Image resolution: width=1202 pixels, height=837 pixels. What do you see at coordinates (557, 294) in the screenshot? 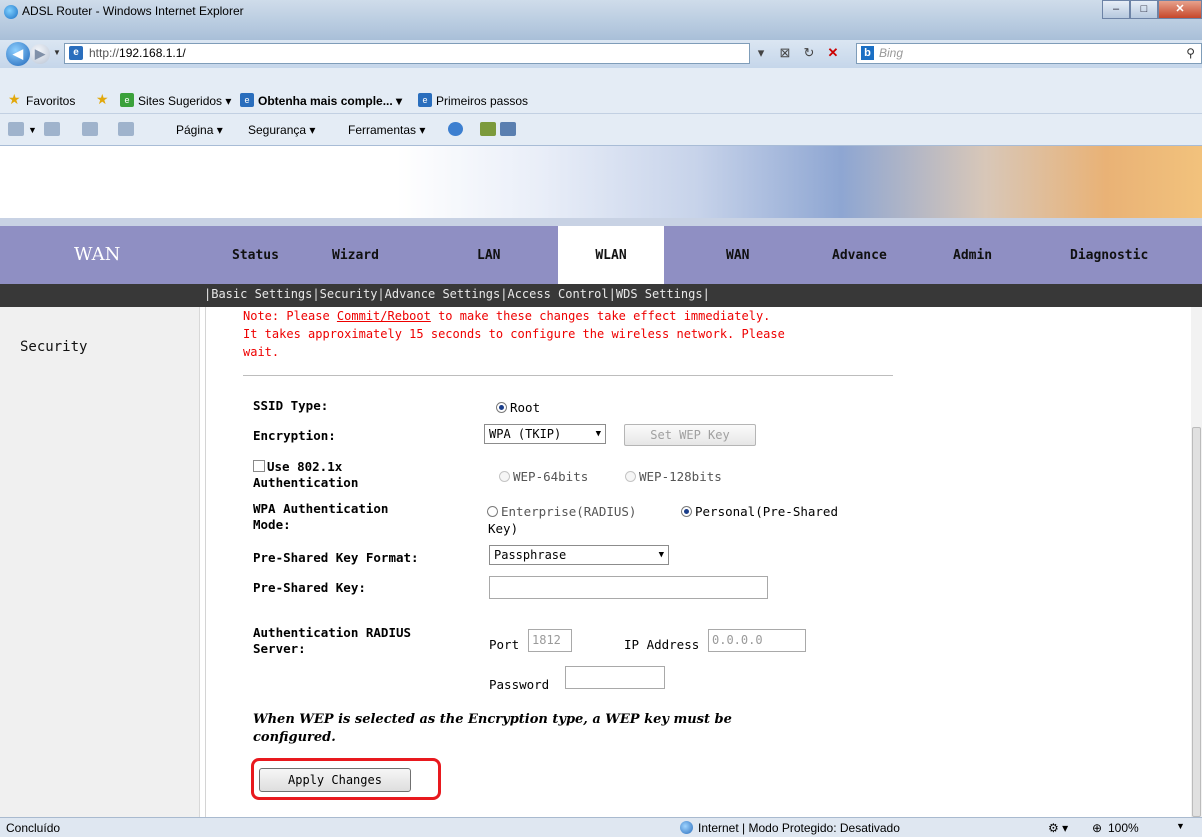
I see `subnav-access-control: Access Control` at bounding box center [557, 294].